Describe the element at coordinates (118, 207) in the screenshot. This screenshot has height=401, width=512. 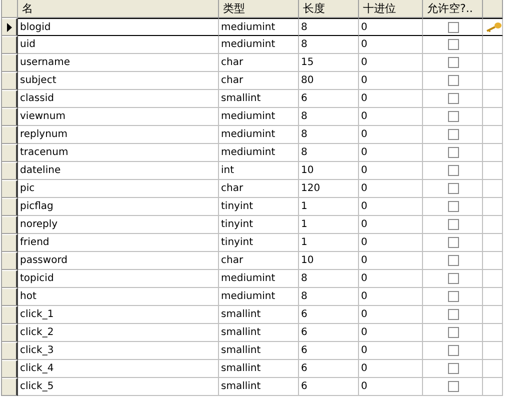
I see `table-cell: picflag` at that location.